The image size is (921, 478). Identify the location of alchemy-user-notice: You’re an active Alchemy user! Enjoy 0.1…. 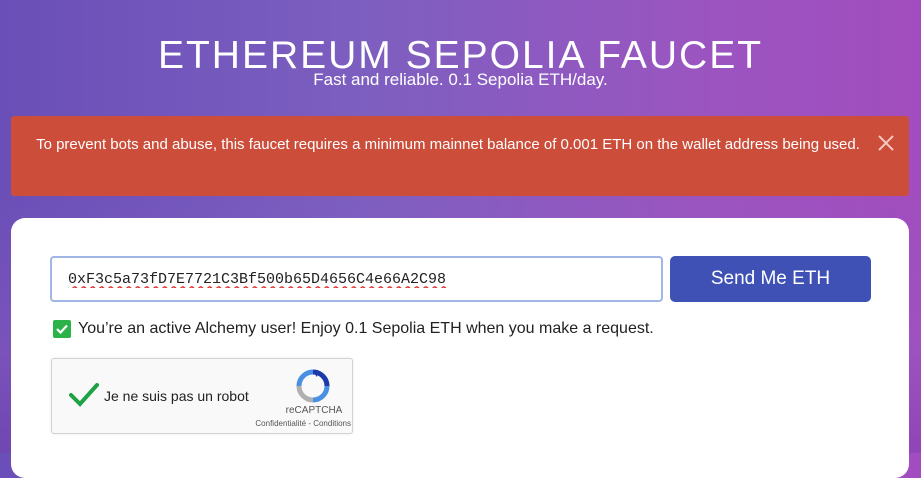
(353, 329).